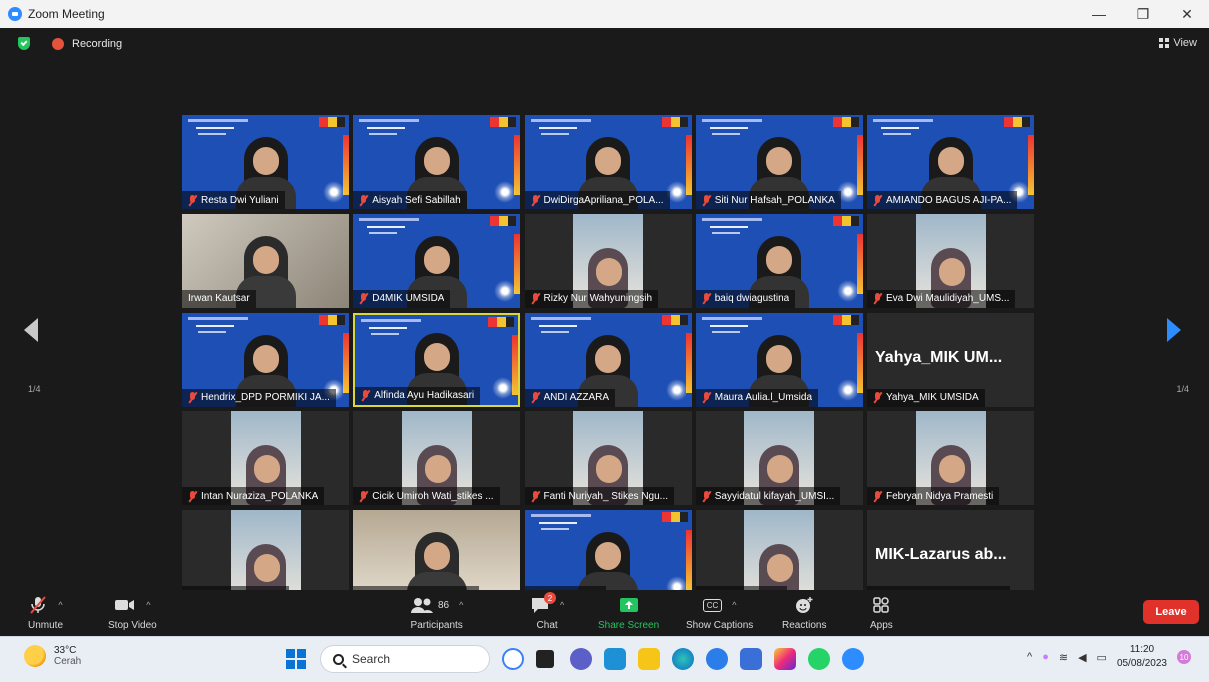 This screenshot has width=1209, height=682. What do you see at coordinates (779, 162) in the screenshot?
I see `participant-tile: Siti Nur Hafsah_POLANKA` at bounding box center [779, 162].